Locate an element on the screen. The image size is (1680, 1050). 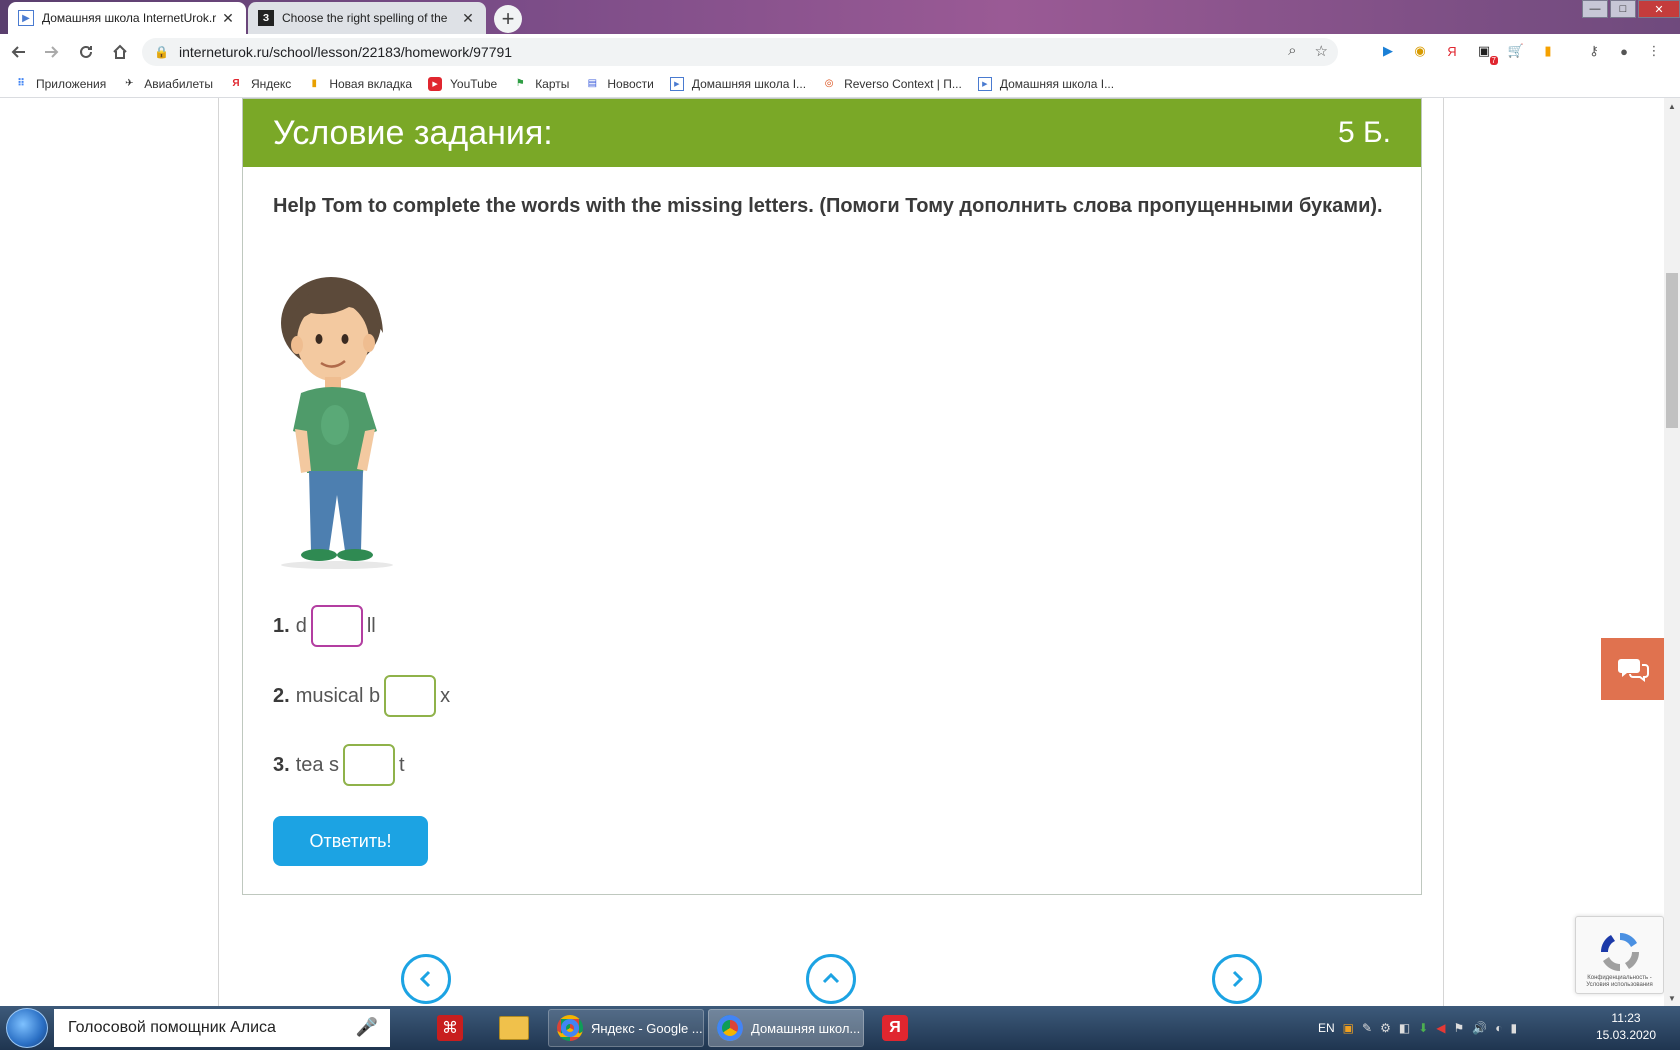
next-task-button is located at coordinates (1237, 979).